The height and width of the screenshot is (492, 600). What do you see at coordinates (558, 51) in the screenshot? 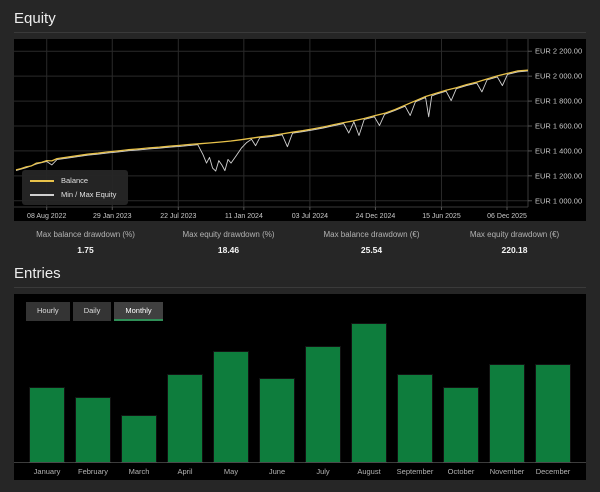
I see `y-tick-label: EUR 2 200.00` at bounding box center [558, 51].